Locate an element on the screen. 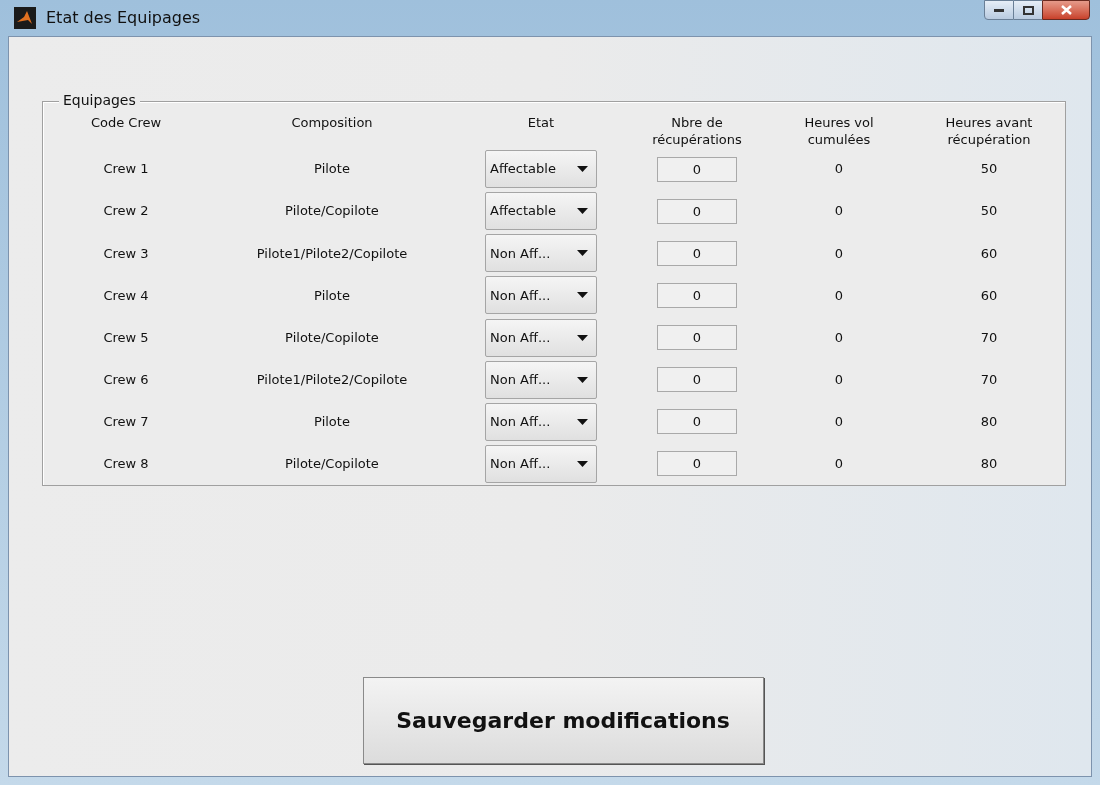 The image size is (1100, 785). minimize-button is located at coordinates (999, 10).